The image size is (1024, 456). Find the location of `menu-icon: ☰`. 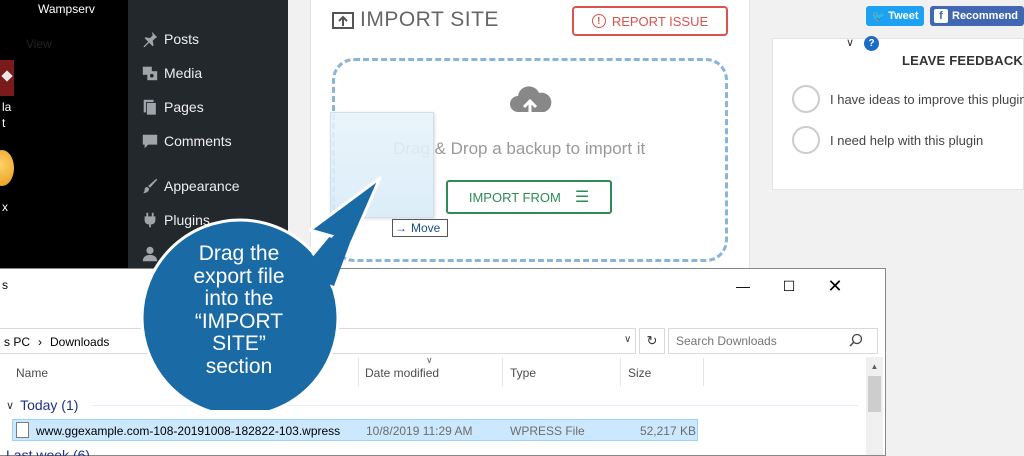

menu-icon: ☰ is located at coordinates (582, 197).